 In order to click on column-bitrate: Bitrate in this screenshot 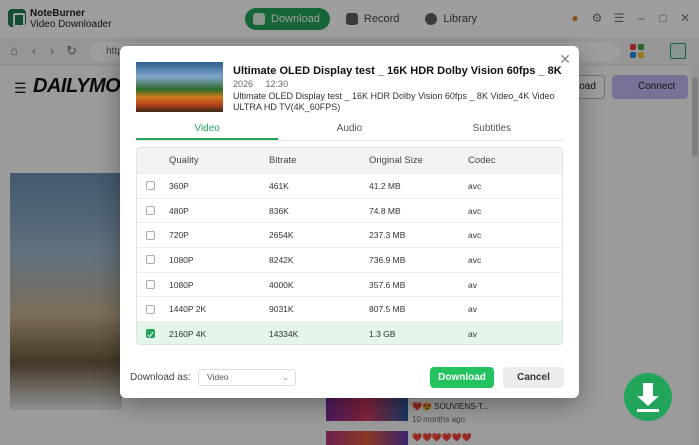, I will do `click(283, 160)`.